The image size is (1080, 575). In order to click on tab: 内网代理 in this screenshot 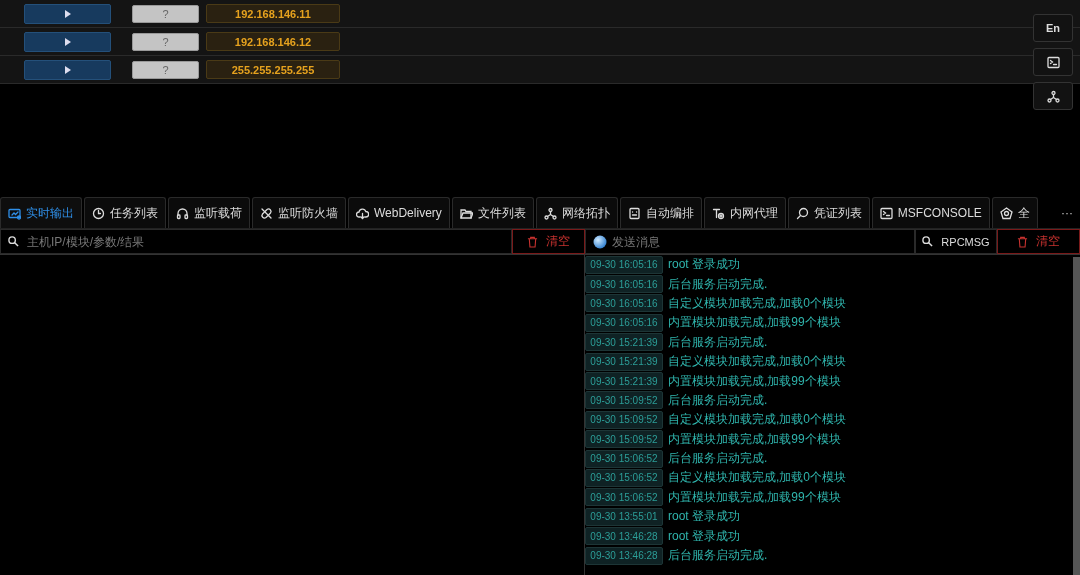, I will do `click(744, 212)`.